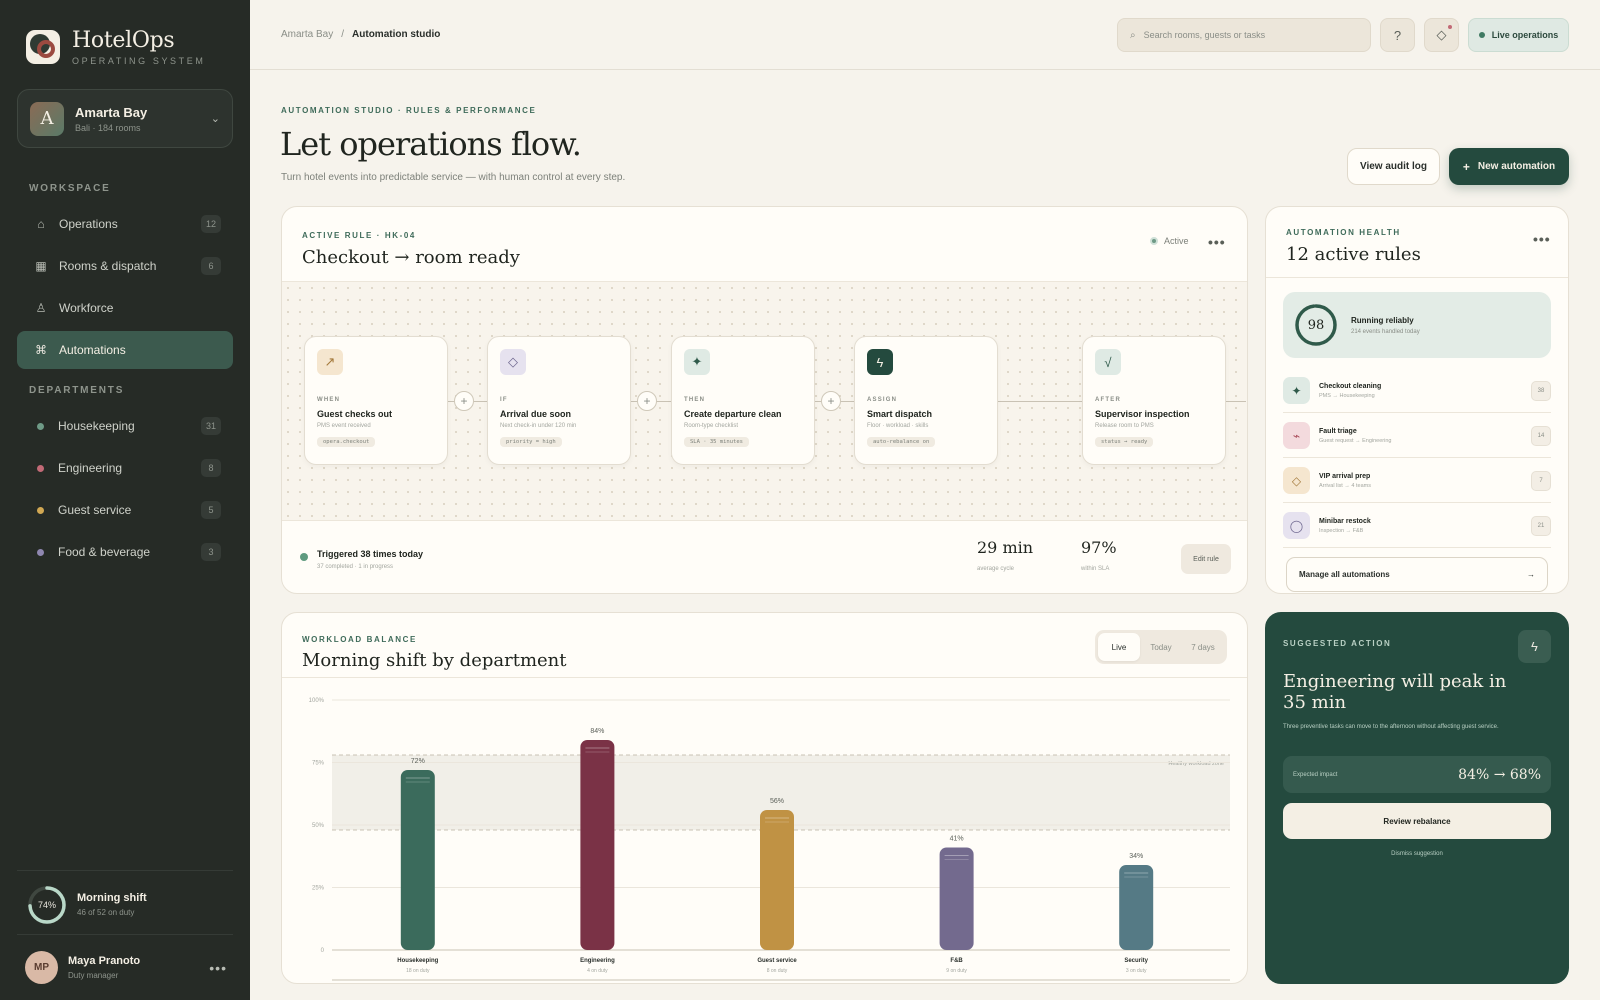 This screenshot has height=1000, width=1600. What do you see at coordinates (1161, 647) in the screenshot?
I see `tab-today: Today` at bounding box center [1161, 647].